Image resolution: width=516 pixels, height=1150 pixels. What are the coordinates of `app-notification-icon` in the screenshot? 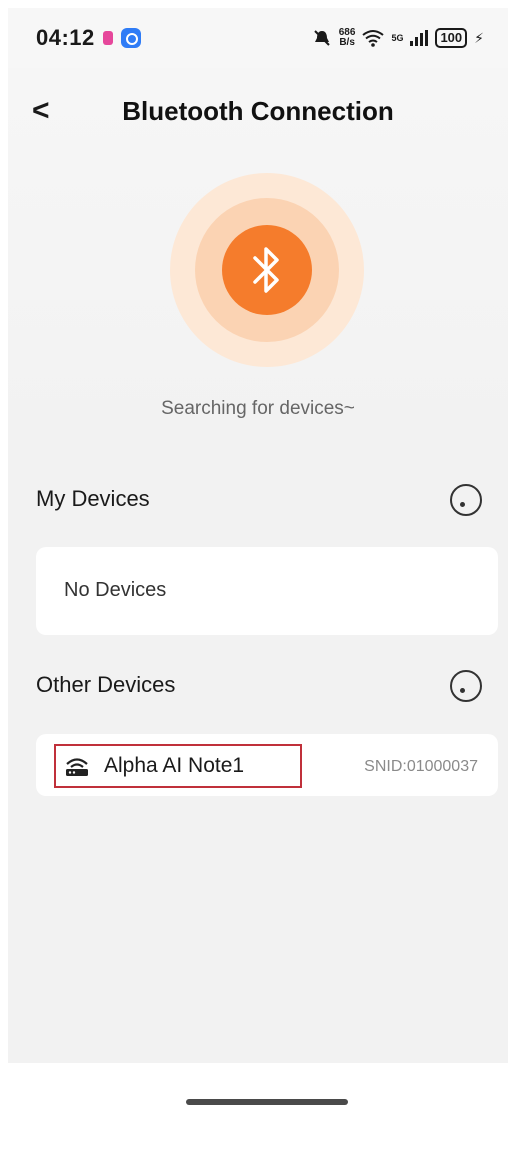 It's located at (107, 38).